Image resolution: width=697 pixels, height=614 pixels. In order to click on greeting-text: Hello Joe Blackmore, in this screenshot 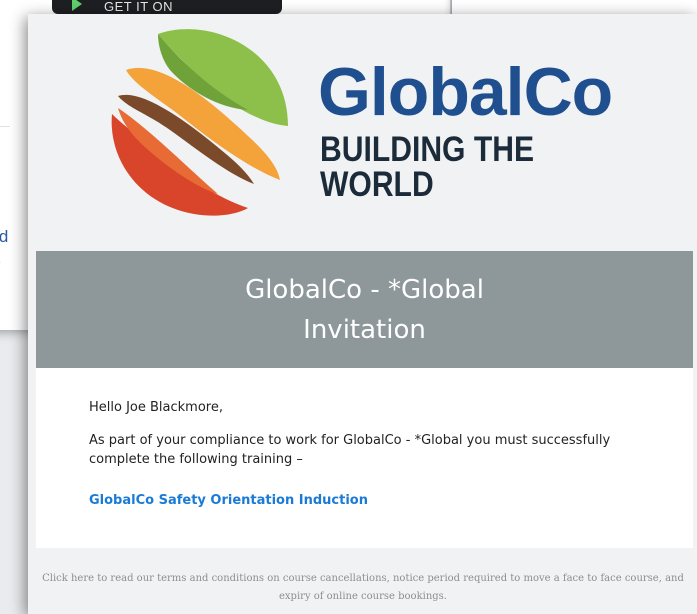, I will do `click(156, 407)`.